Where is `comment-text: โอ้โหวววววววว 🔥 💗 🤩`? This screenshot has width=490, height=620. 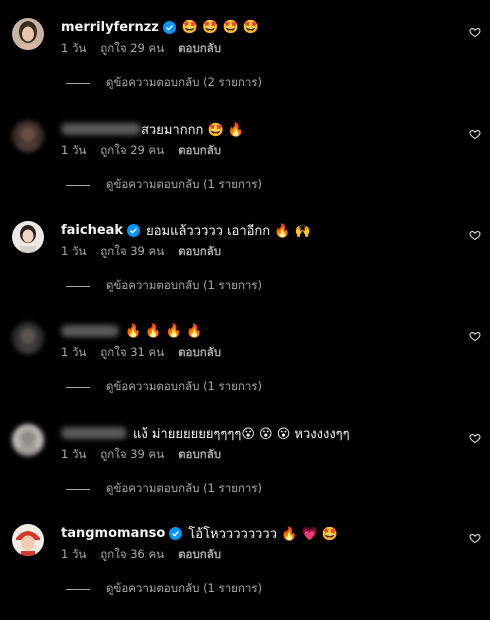
comment-text: โอ้โหวววววววว 🔥 💗 🤩 is located at coordinates (263, 534).